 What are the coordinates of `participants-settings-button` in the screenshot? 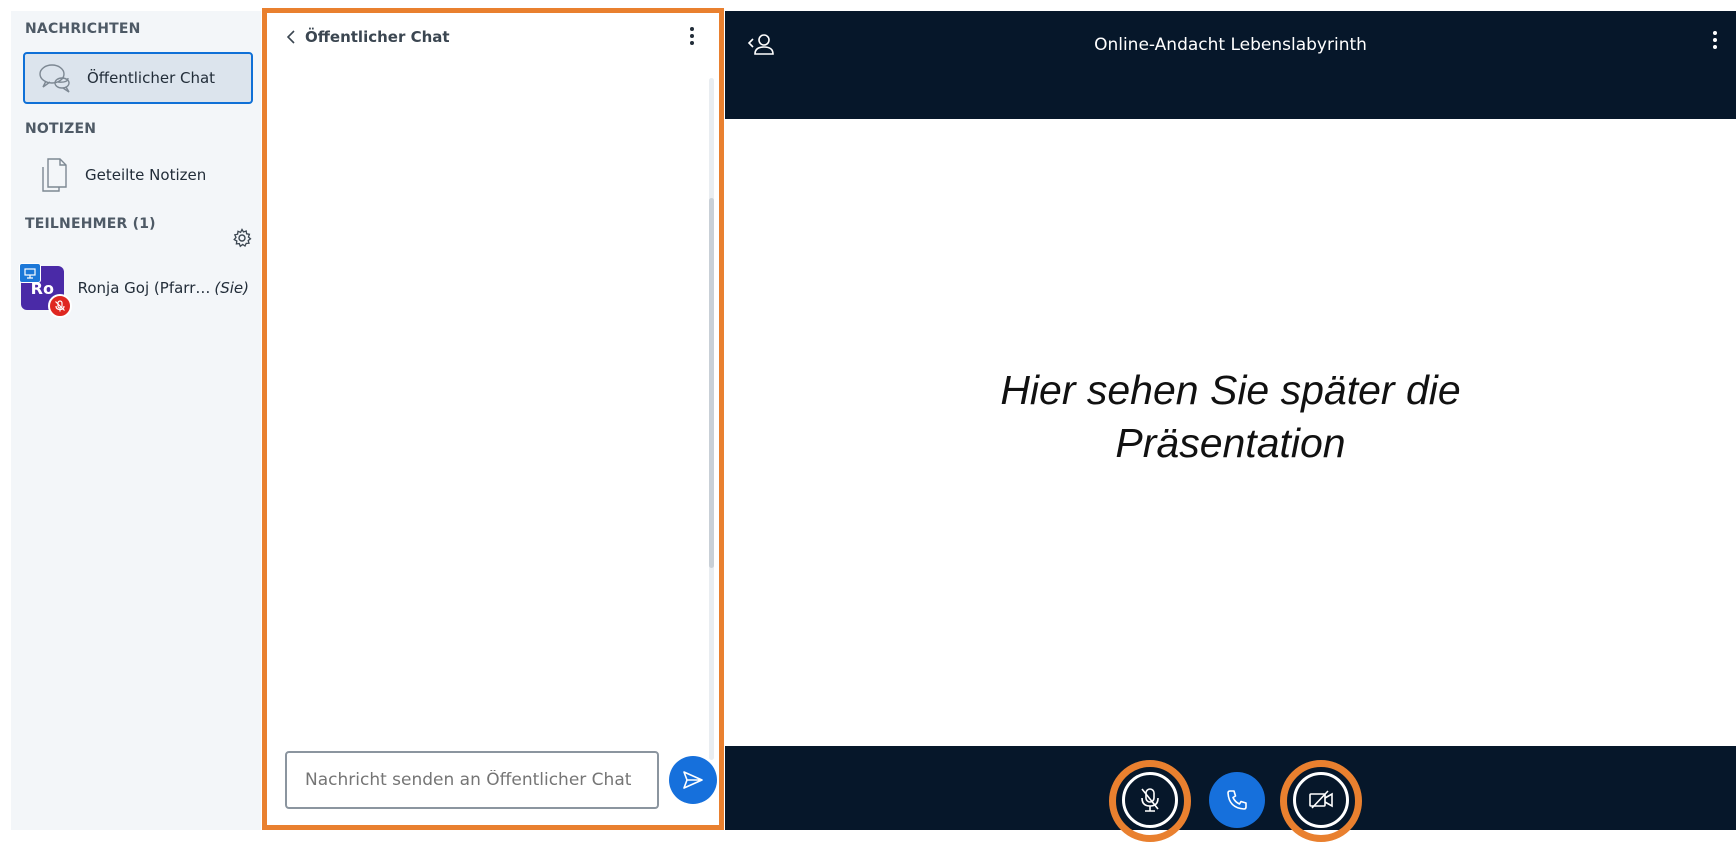 It's located at (242, 238).